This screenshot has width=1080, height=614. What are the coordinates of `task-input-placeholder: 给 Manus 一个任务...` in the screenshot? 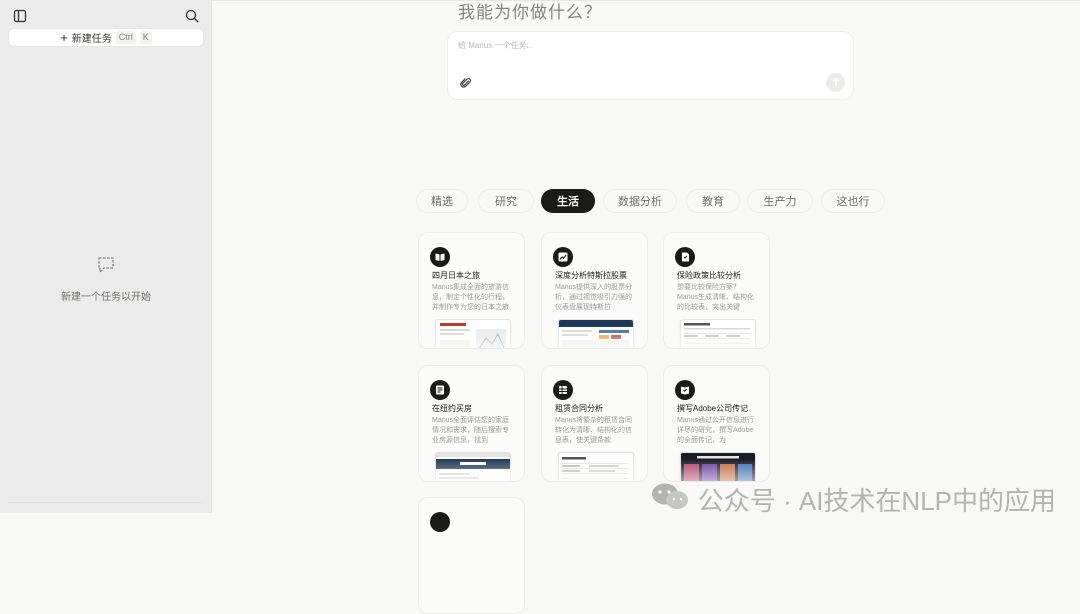 It's located at (496, 45).